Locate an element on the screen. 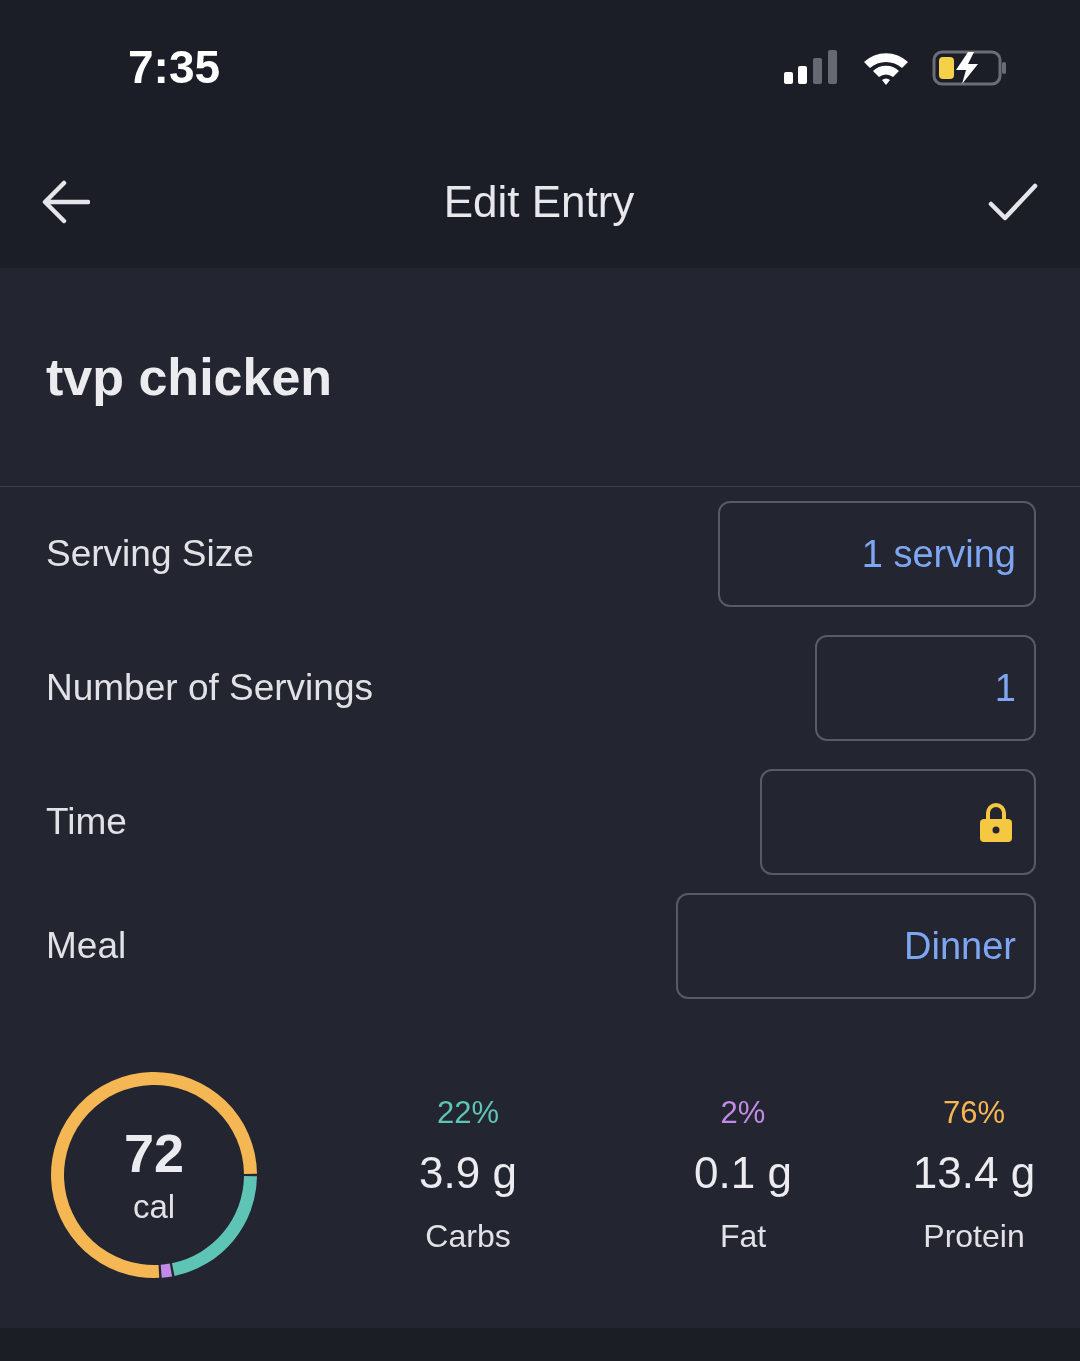 The width and height of the screenshot is (1080, 1361). status-time: 7:35 is located at coordinates (174, 67).